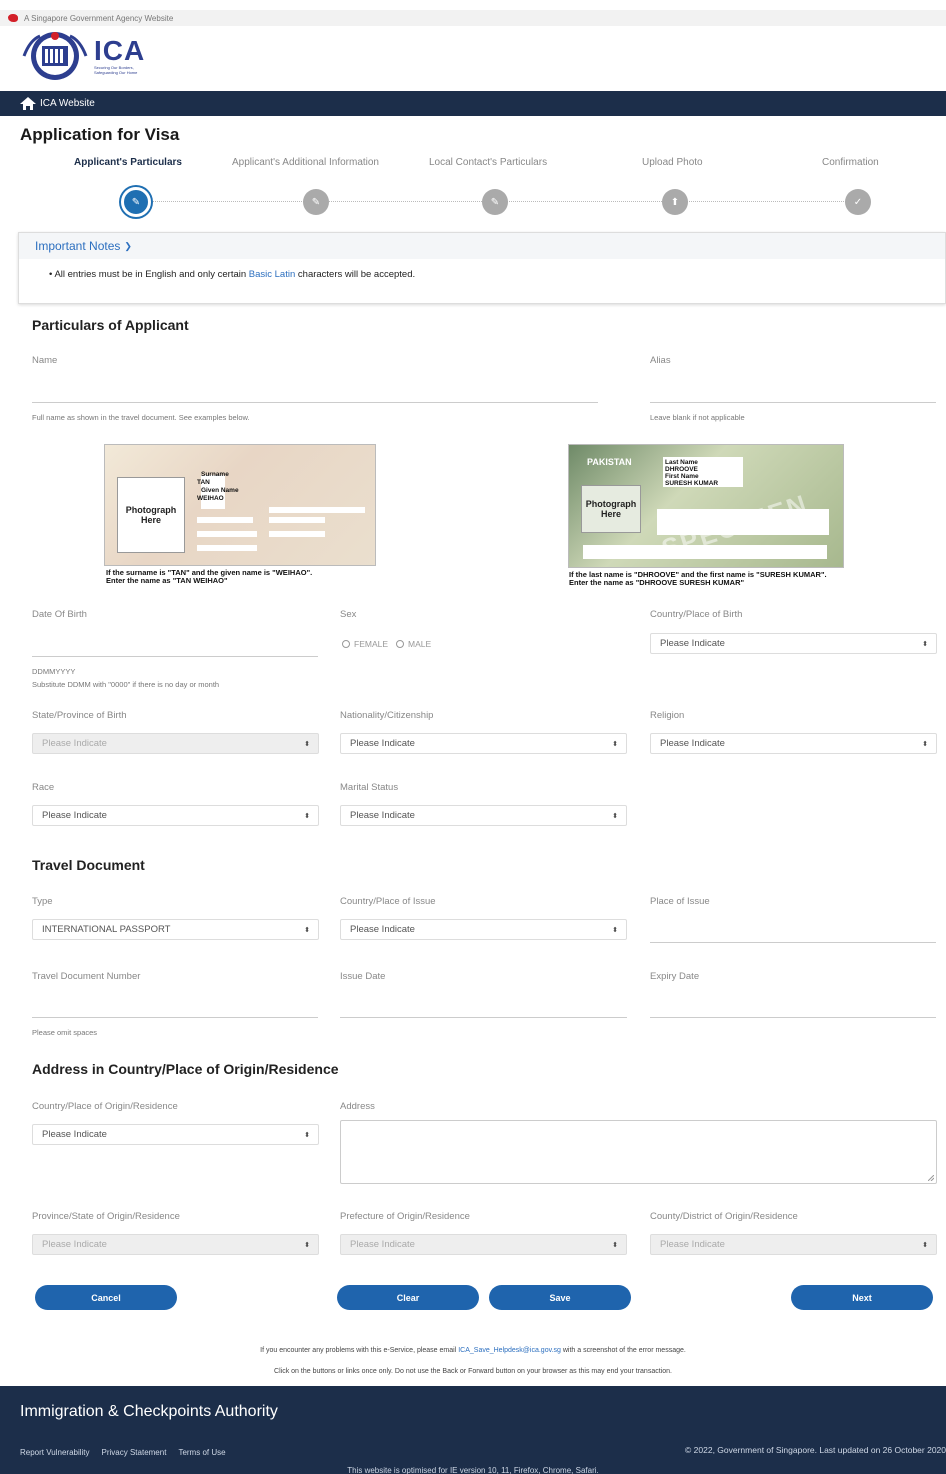 Image resolution: width=946 pixels, height=1474 pixels. I want to click on dob-input, so click(175, 656).